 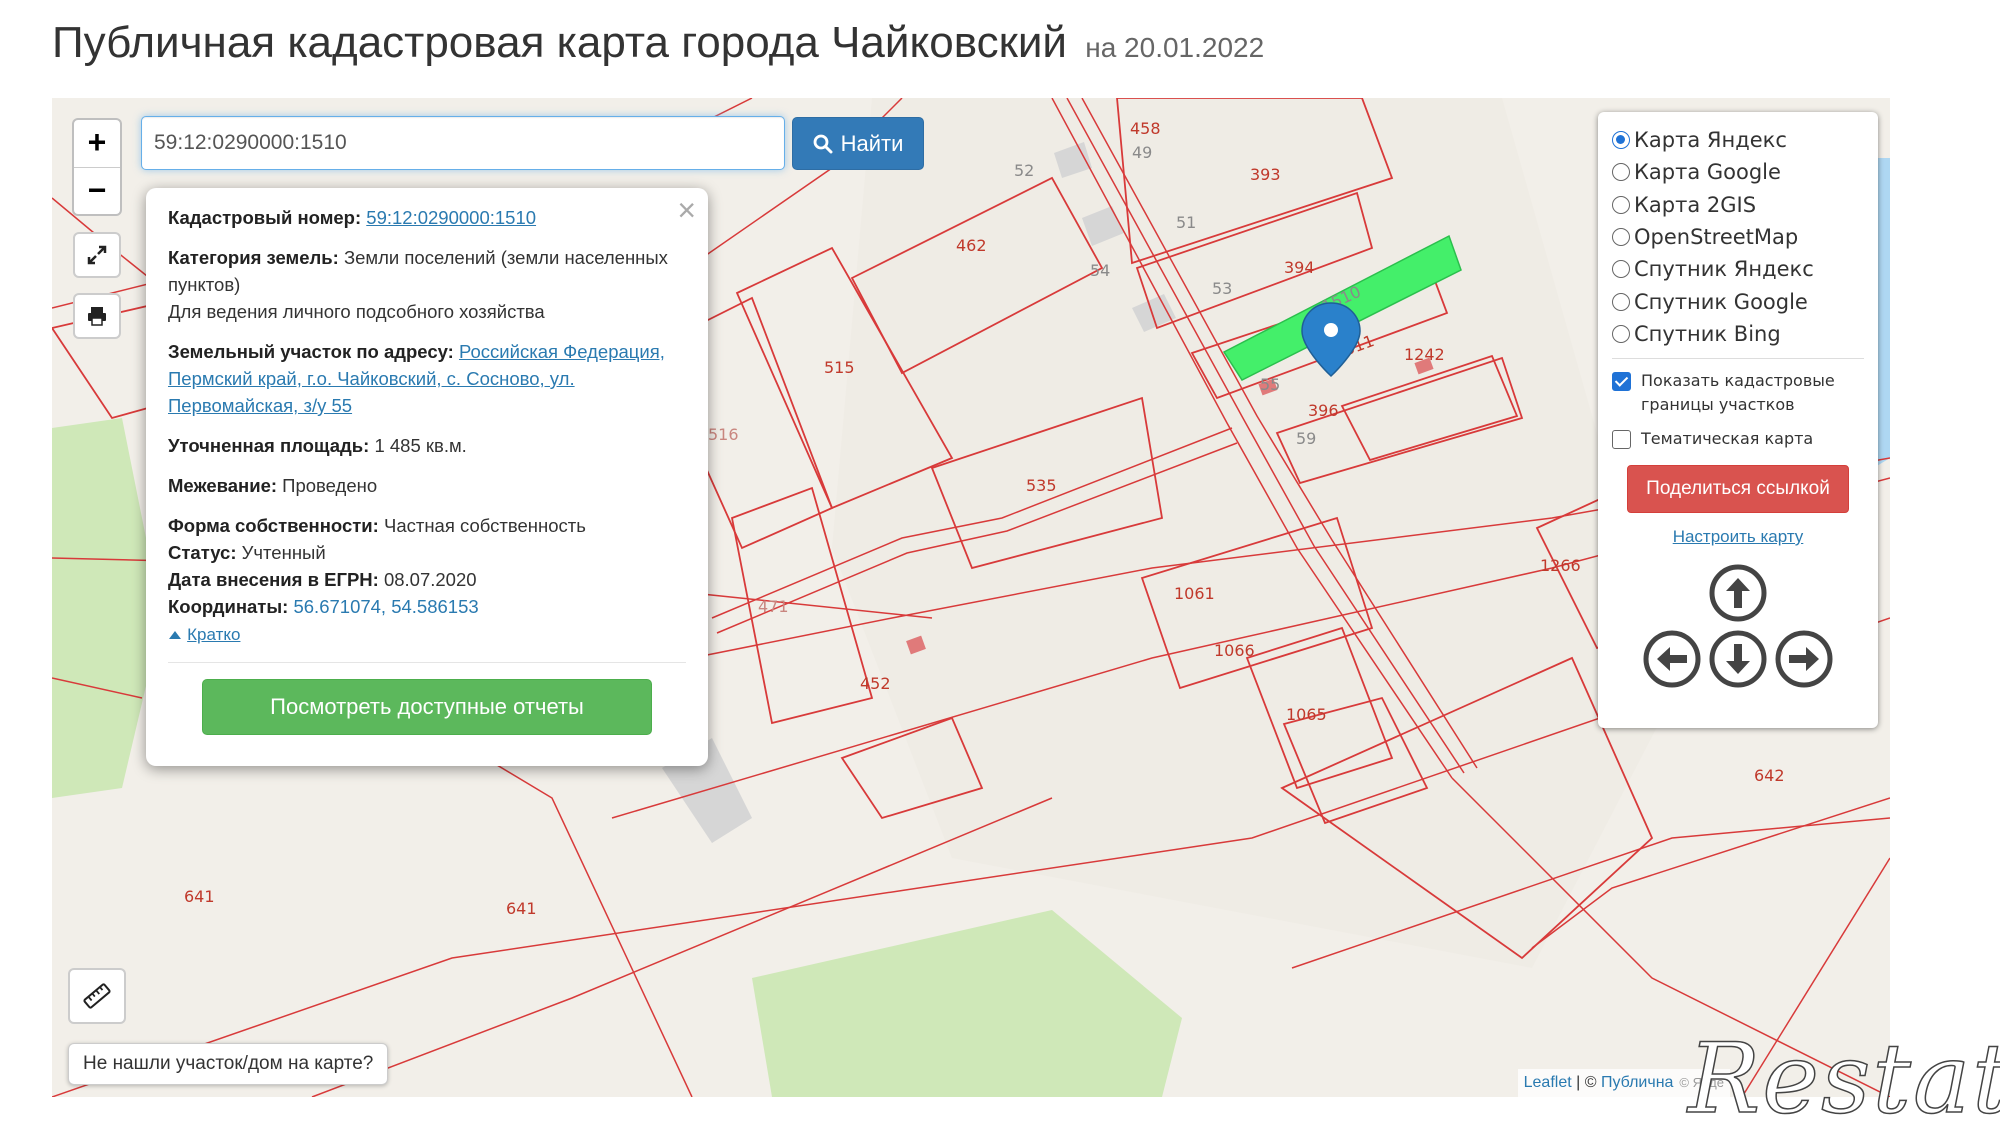 I want to click on popup-divider, so click(x=427, y=662).